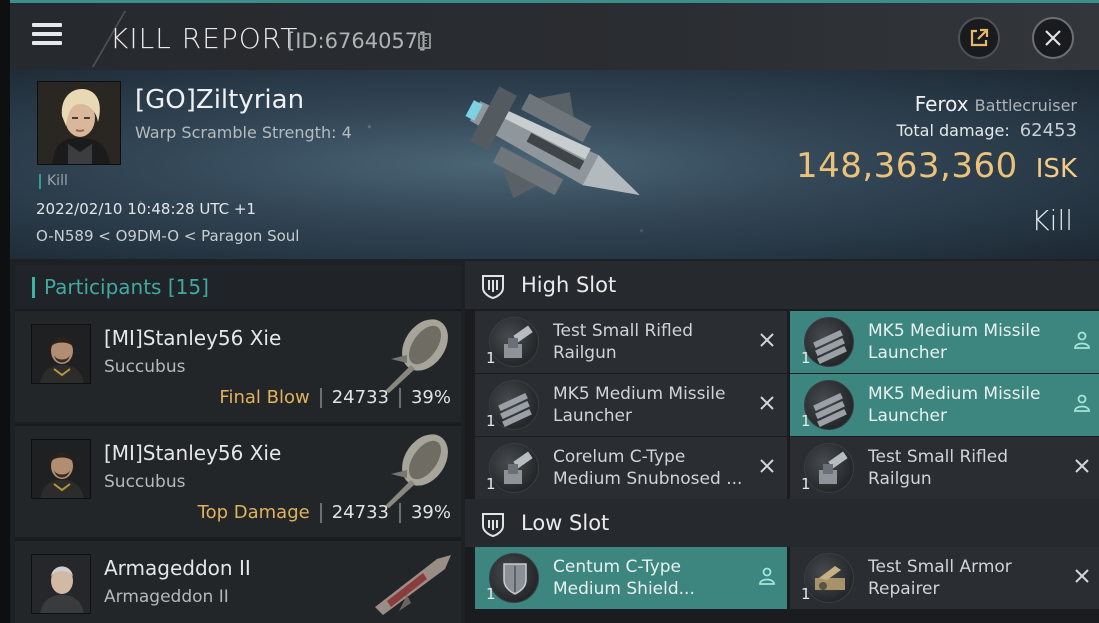 The width and height of the screenshot is (1099, 623). Describe the element at coordinates (238, 581) in the screenshot. I see `participant-row: Armageddon II Armageddon II` at that location.